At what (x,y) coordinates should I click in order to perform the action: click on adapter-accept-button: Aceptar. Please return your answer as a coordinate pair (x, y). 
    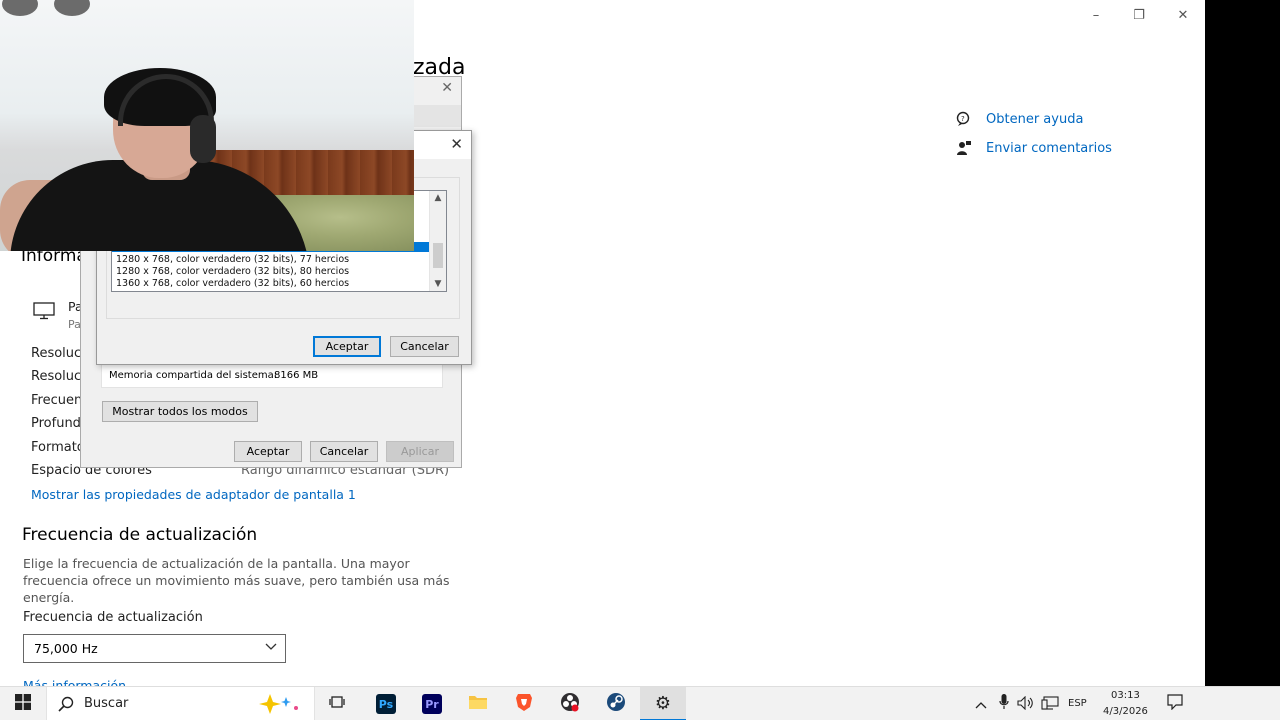
    Looking at the image, I should click on (268, 451).